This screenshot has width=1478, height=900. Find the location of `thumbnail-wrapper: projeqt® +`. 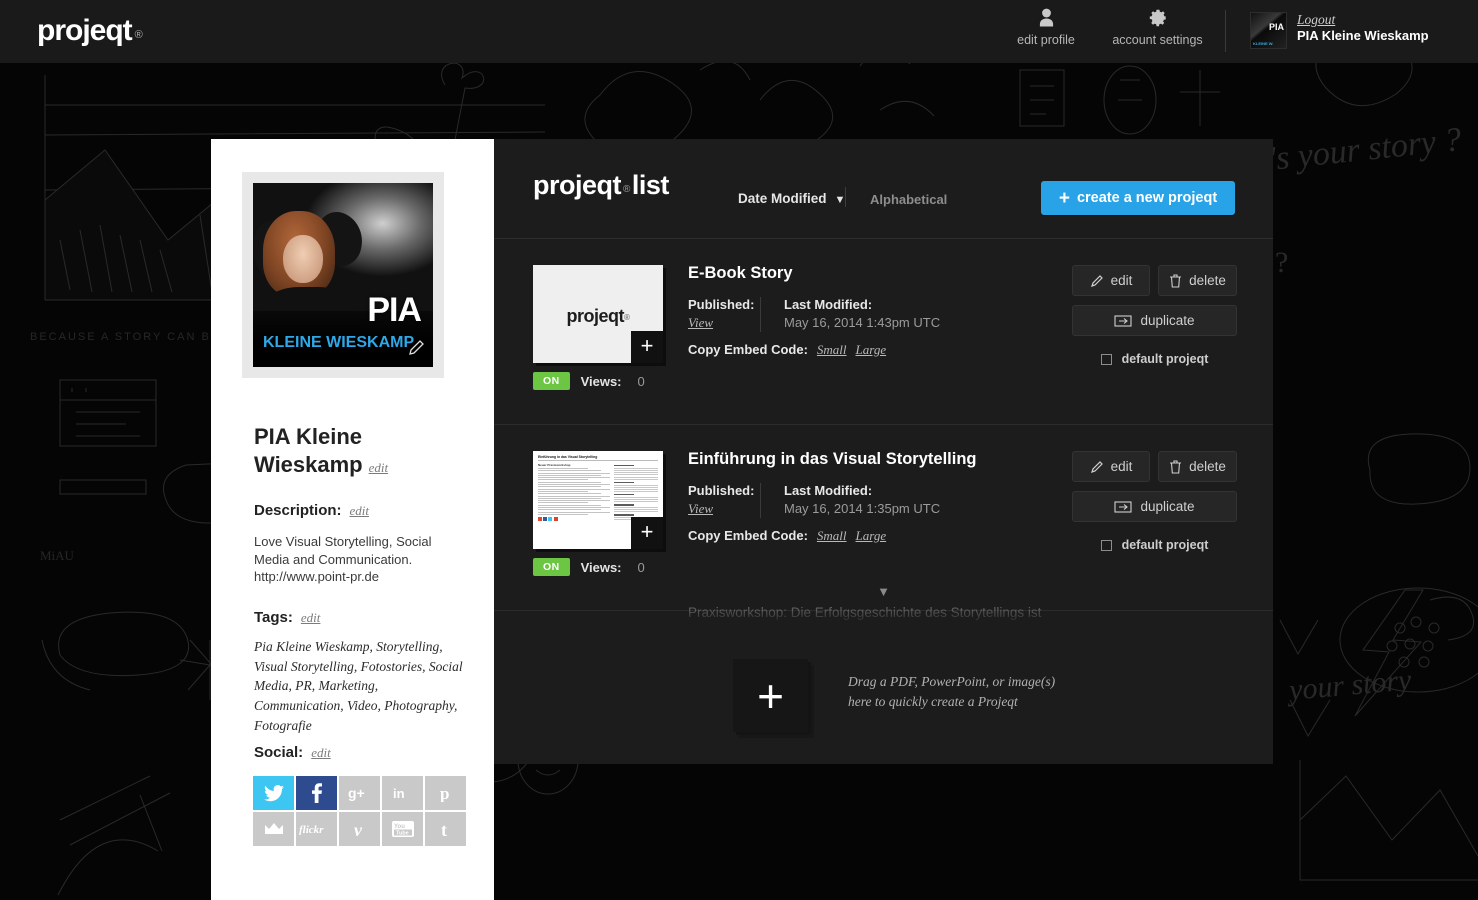

thumbnail-wrapper: projeqt® + is located at coordinates (598, 314).